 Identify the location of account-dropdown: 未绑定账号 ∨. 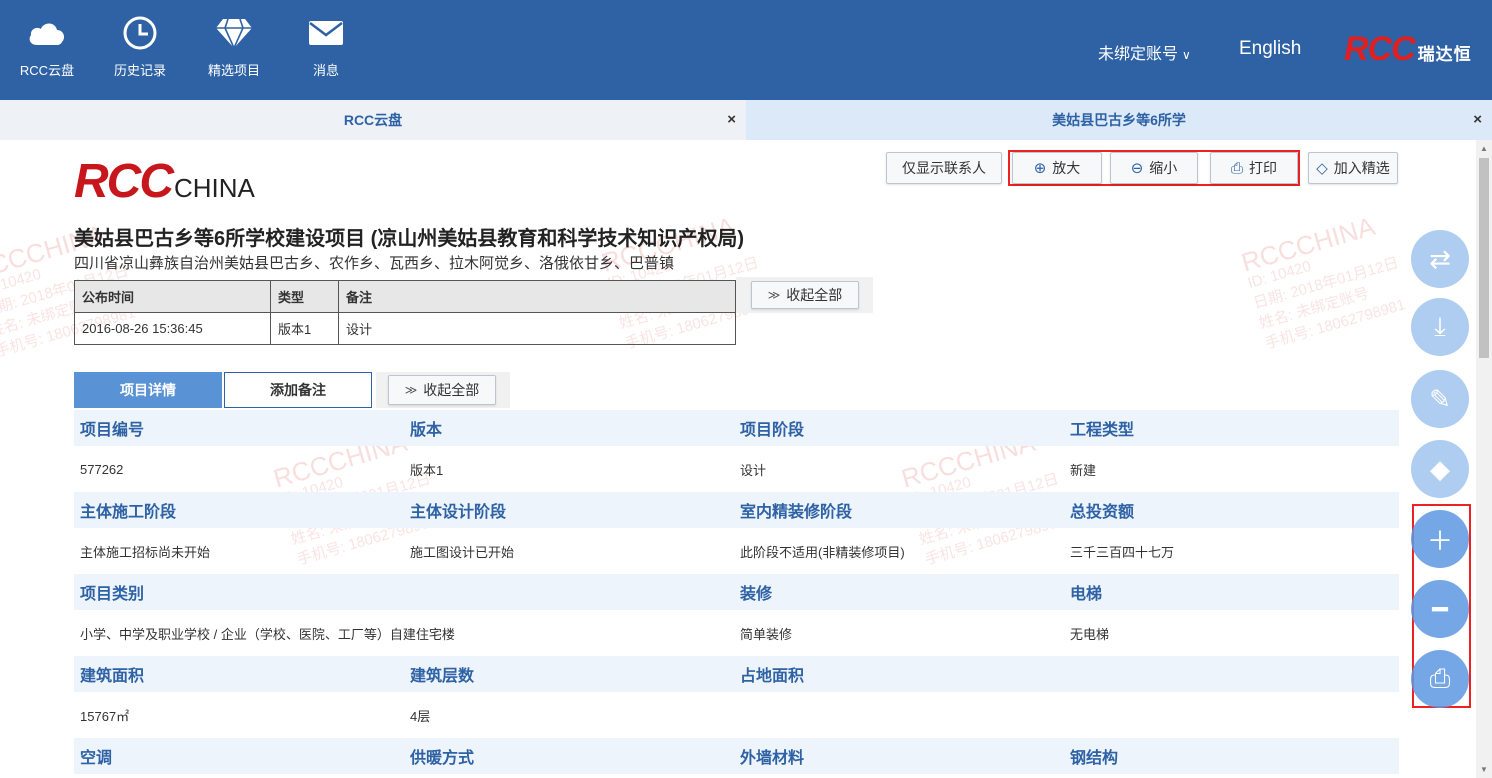
(1144, 52).